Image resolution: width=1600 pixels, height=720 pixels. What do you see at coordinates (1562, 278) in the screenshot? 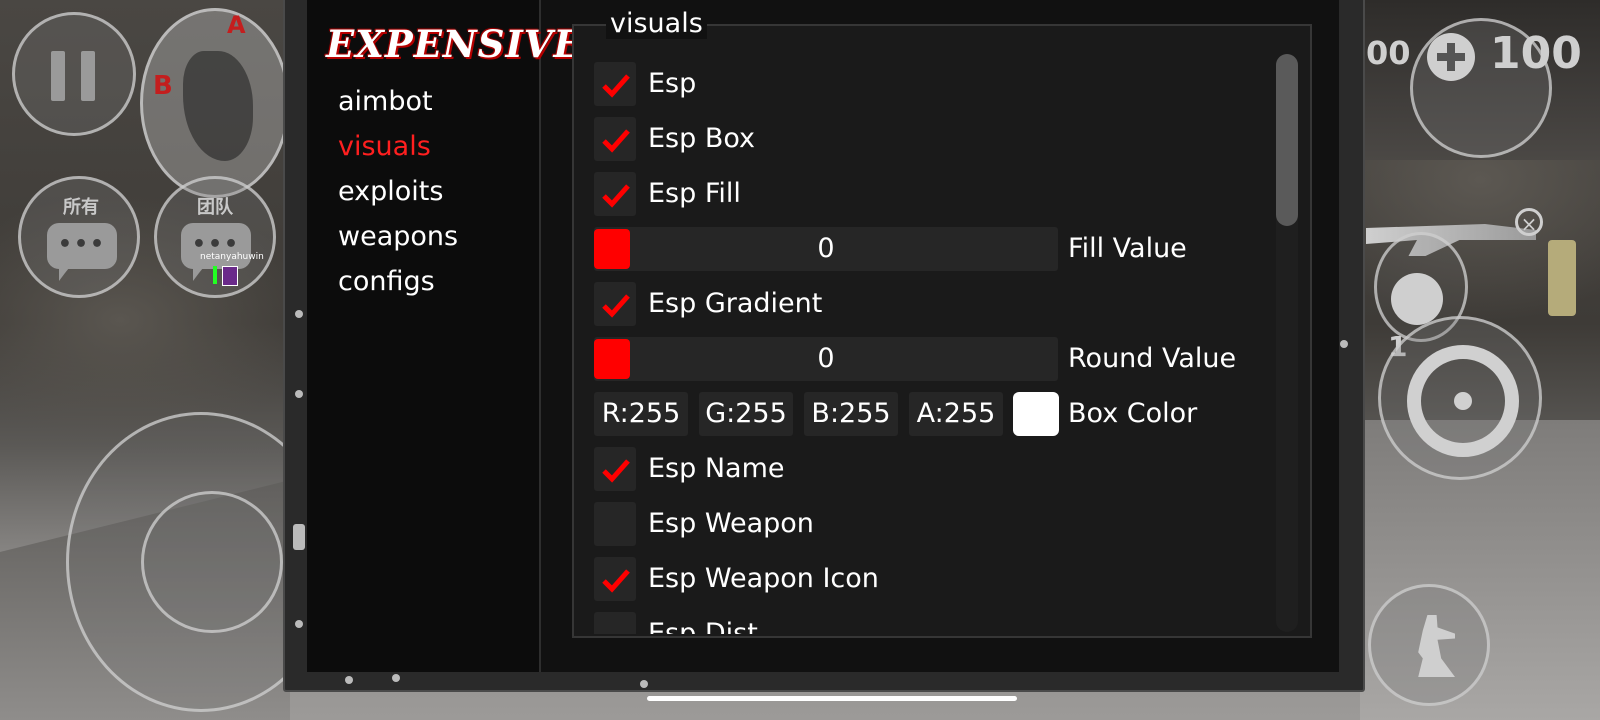
I see `radio-device-icon` at bounding box center [1562, 278].